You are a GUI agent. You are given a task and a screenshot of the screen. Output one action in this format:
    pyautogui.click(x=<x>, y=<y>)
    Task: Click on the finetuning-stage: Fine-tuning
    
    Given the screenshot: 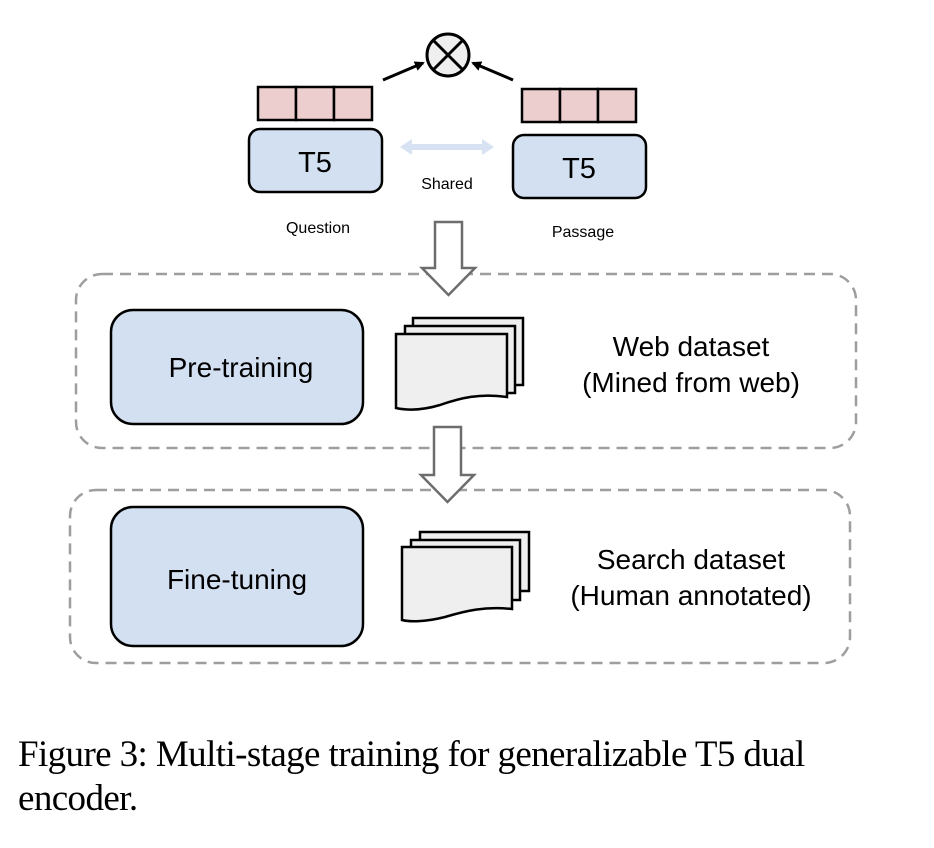 What is the action you would take?
    pyautogui.click(x=237, y=576)
    